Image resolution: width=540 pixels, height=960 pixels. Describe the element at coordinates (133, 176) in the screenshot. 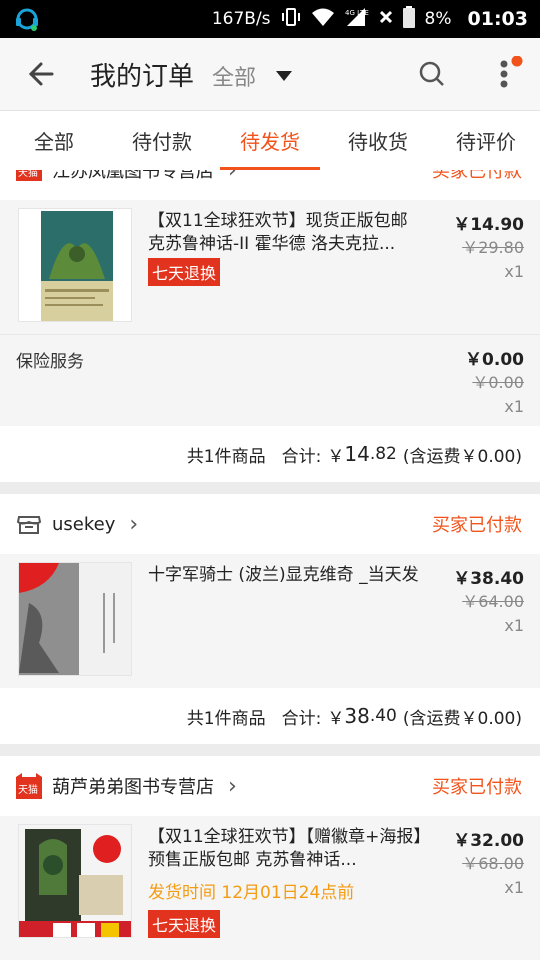

I see `store-name: 江苏凤凰图书专营店` at that location.